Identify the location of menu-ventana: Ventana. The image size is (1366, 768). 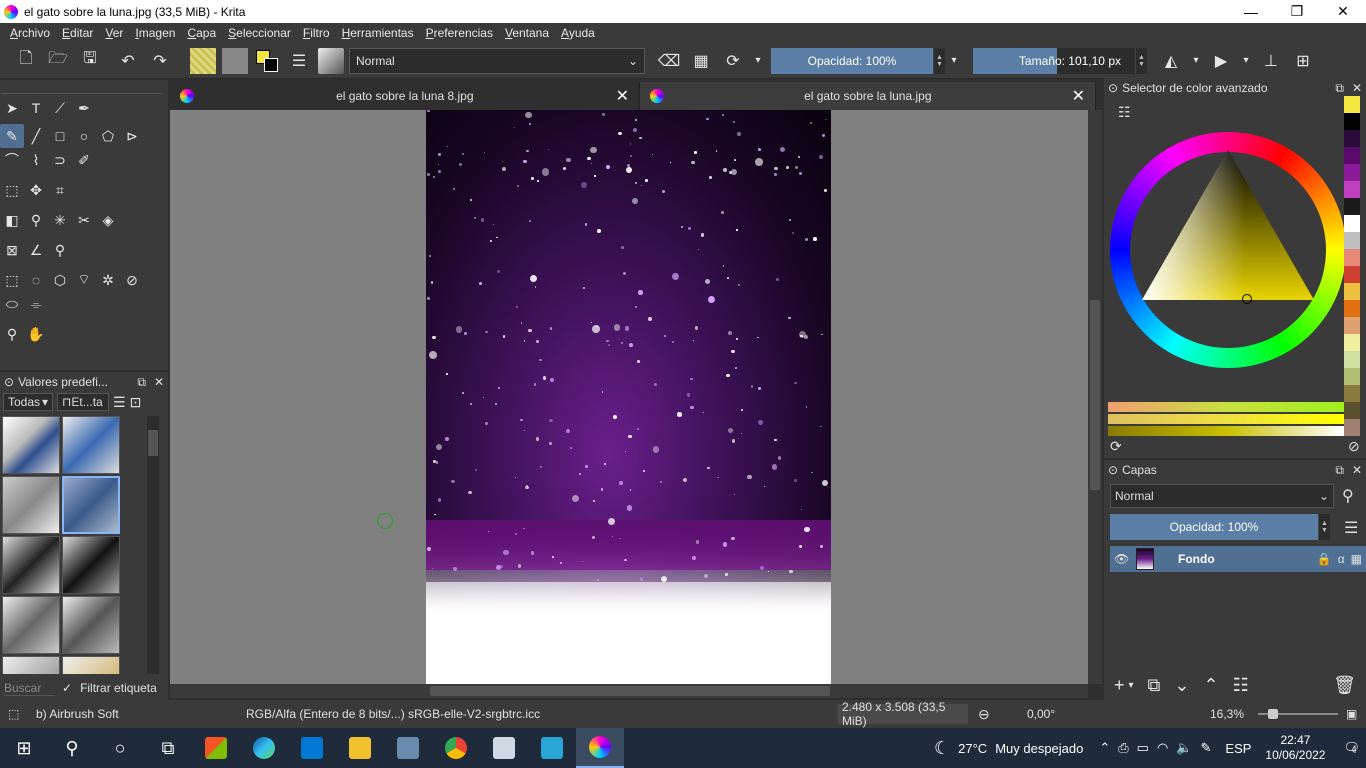
(527, 33).